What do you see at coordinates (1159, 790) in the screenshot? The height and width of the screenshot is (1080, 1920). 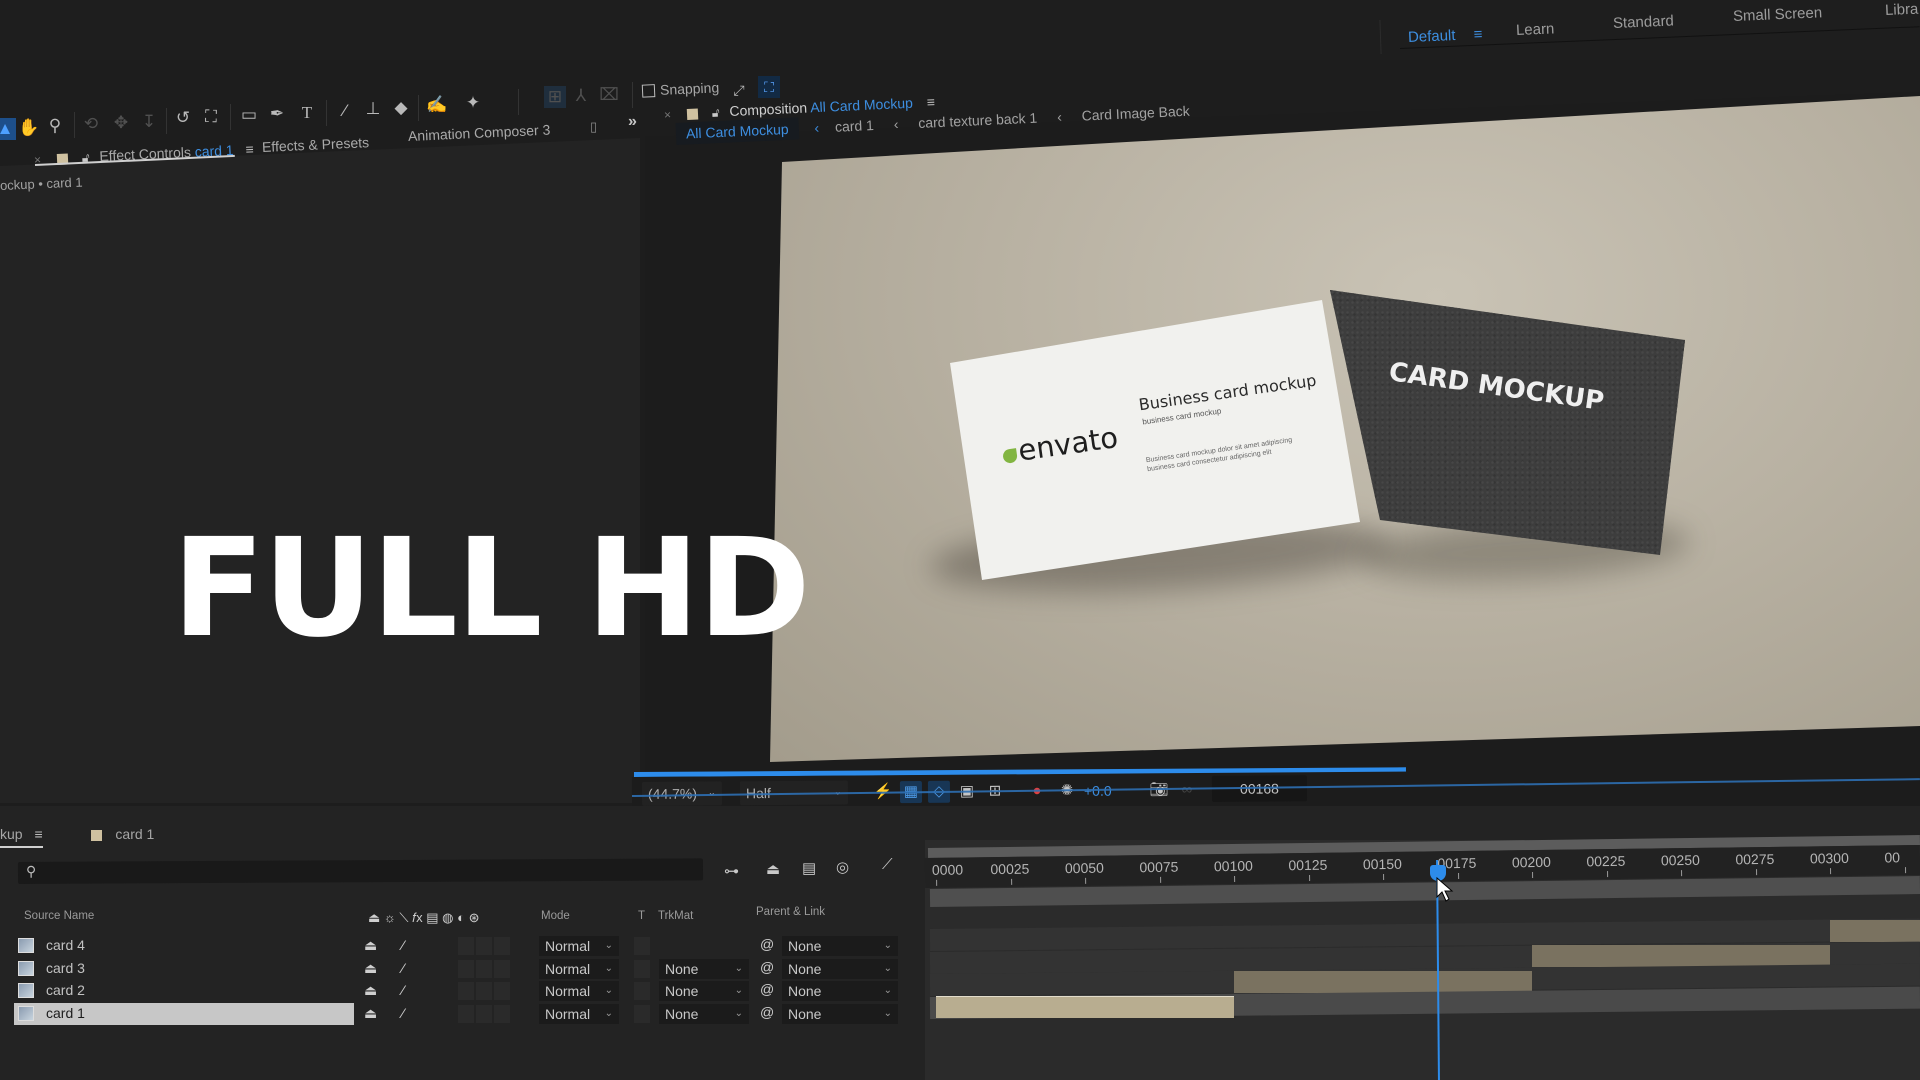 I see `snapshot-camera-icon: 📷︎` at bounding box center [1159, 790].